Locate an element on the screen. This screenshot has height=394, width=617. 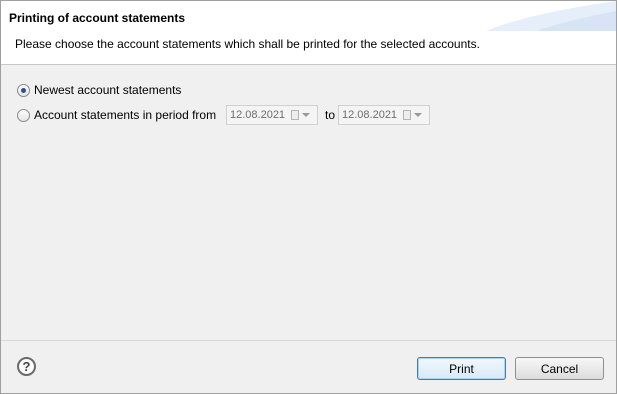
print-button: Print is located at coordinates (461, 368).